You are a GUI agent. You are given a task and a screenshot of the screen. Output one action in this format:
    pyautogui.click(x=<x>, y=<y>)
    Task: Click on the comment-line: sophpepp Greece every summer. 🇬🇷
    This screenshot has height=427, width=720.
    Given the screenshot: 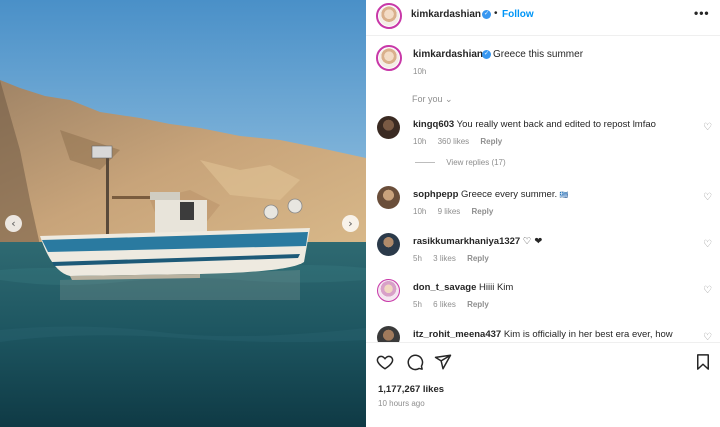 What is the action you would take?
    pyautogui.click(x=490, y=194)
    